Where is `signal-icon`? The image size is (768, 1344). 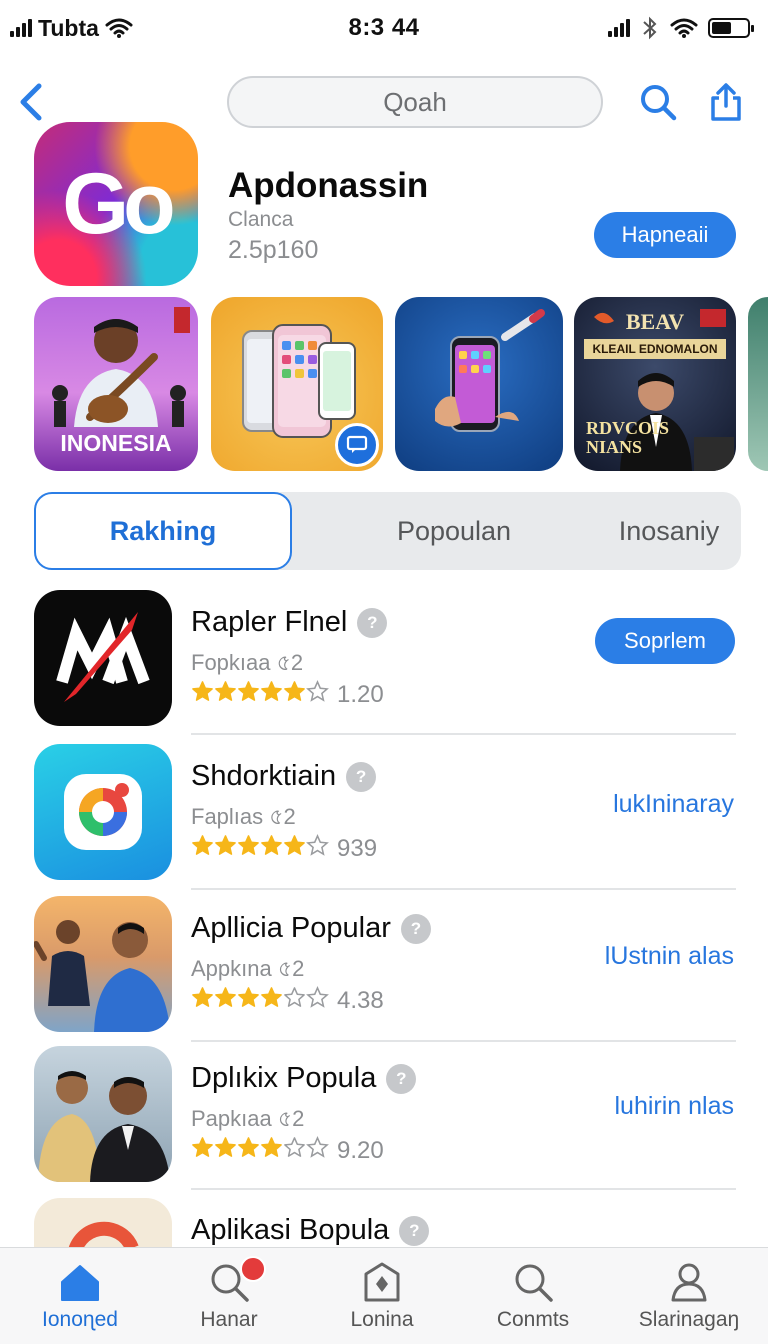 signal-icon is located at coordinates (21, 28).